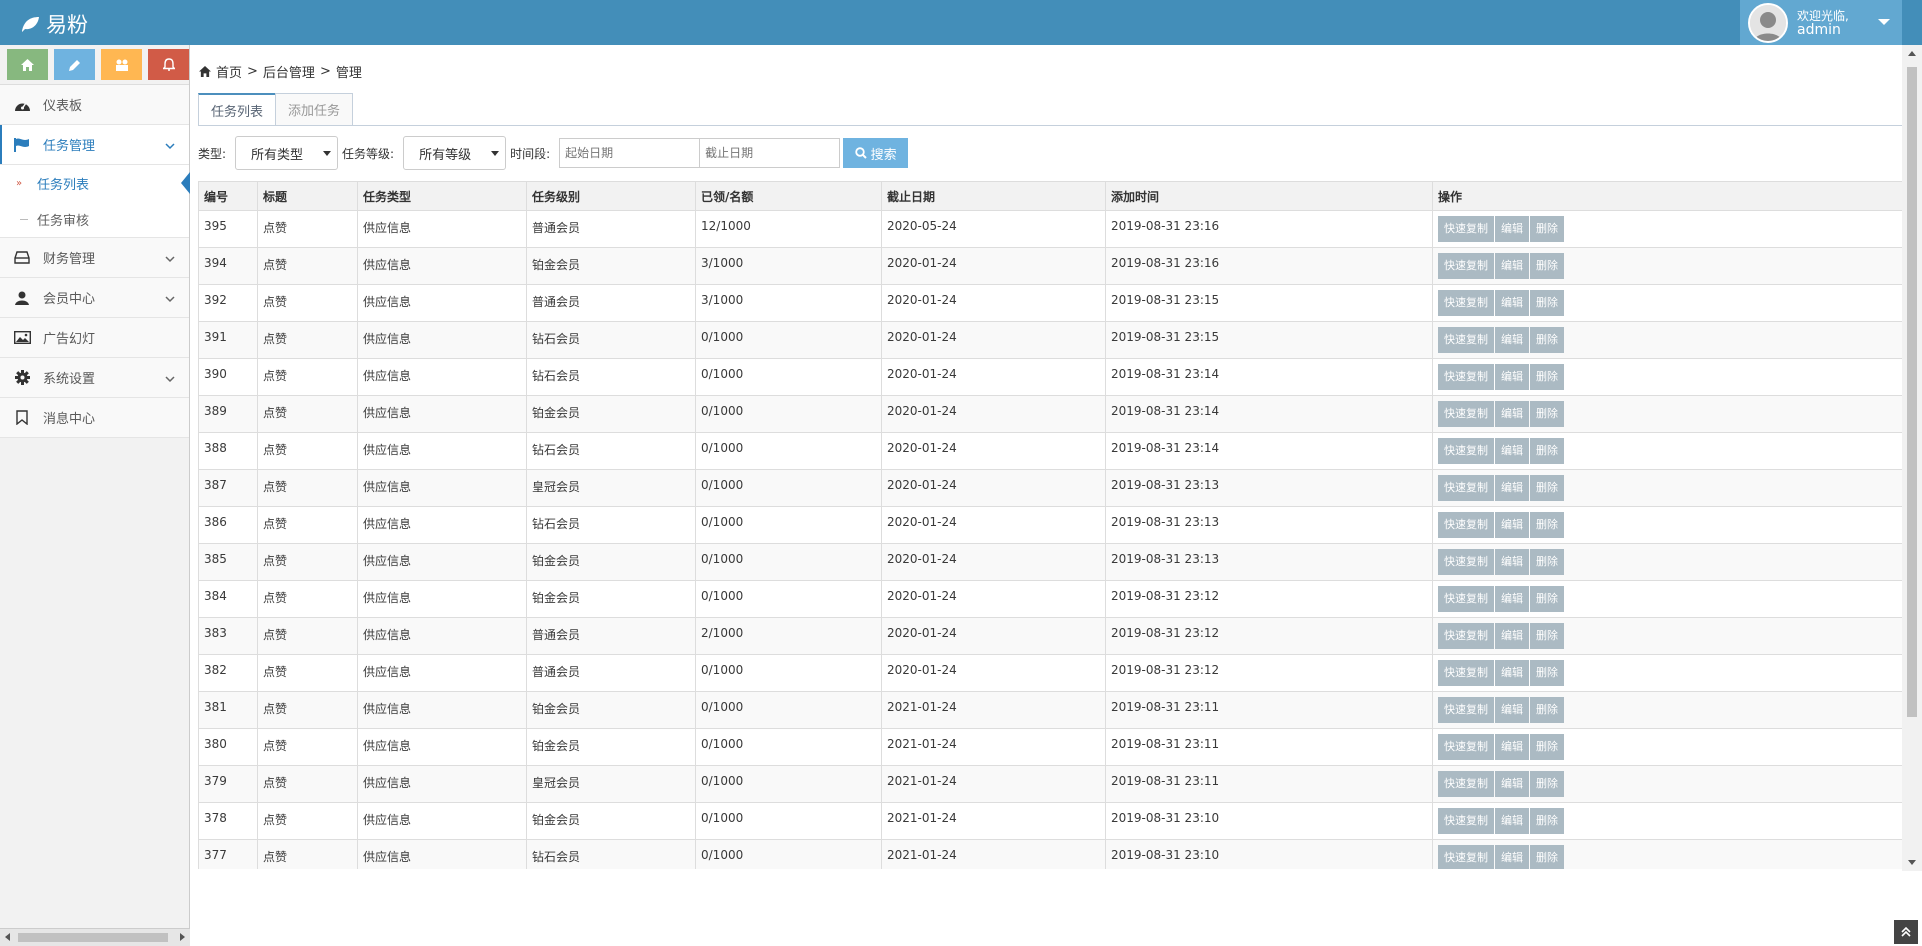  I want to click on sidebar-item-dashboard: 仪表板, so click(94, 105).